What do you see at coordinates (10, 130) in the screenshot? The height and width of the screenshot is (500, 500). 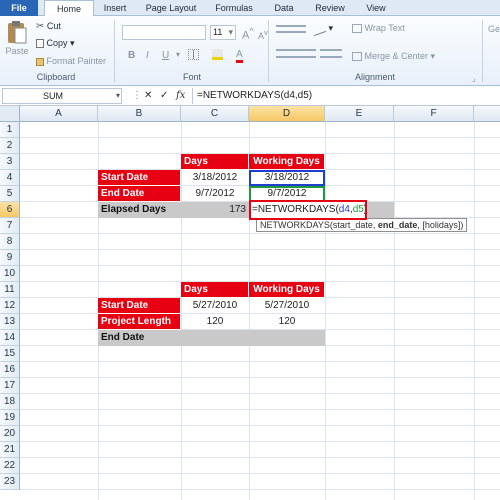 I see `row-header-1: 1` at bounding box center [10, 130].